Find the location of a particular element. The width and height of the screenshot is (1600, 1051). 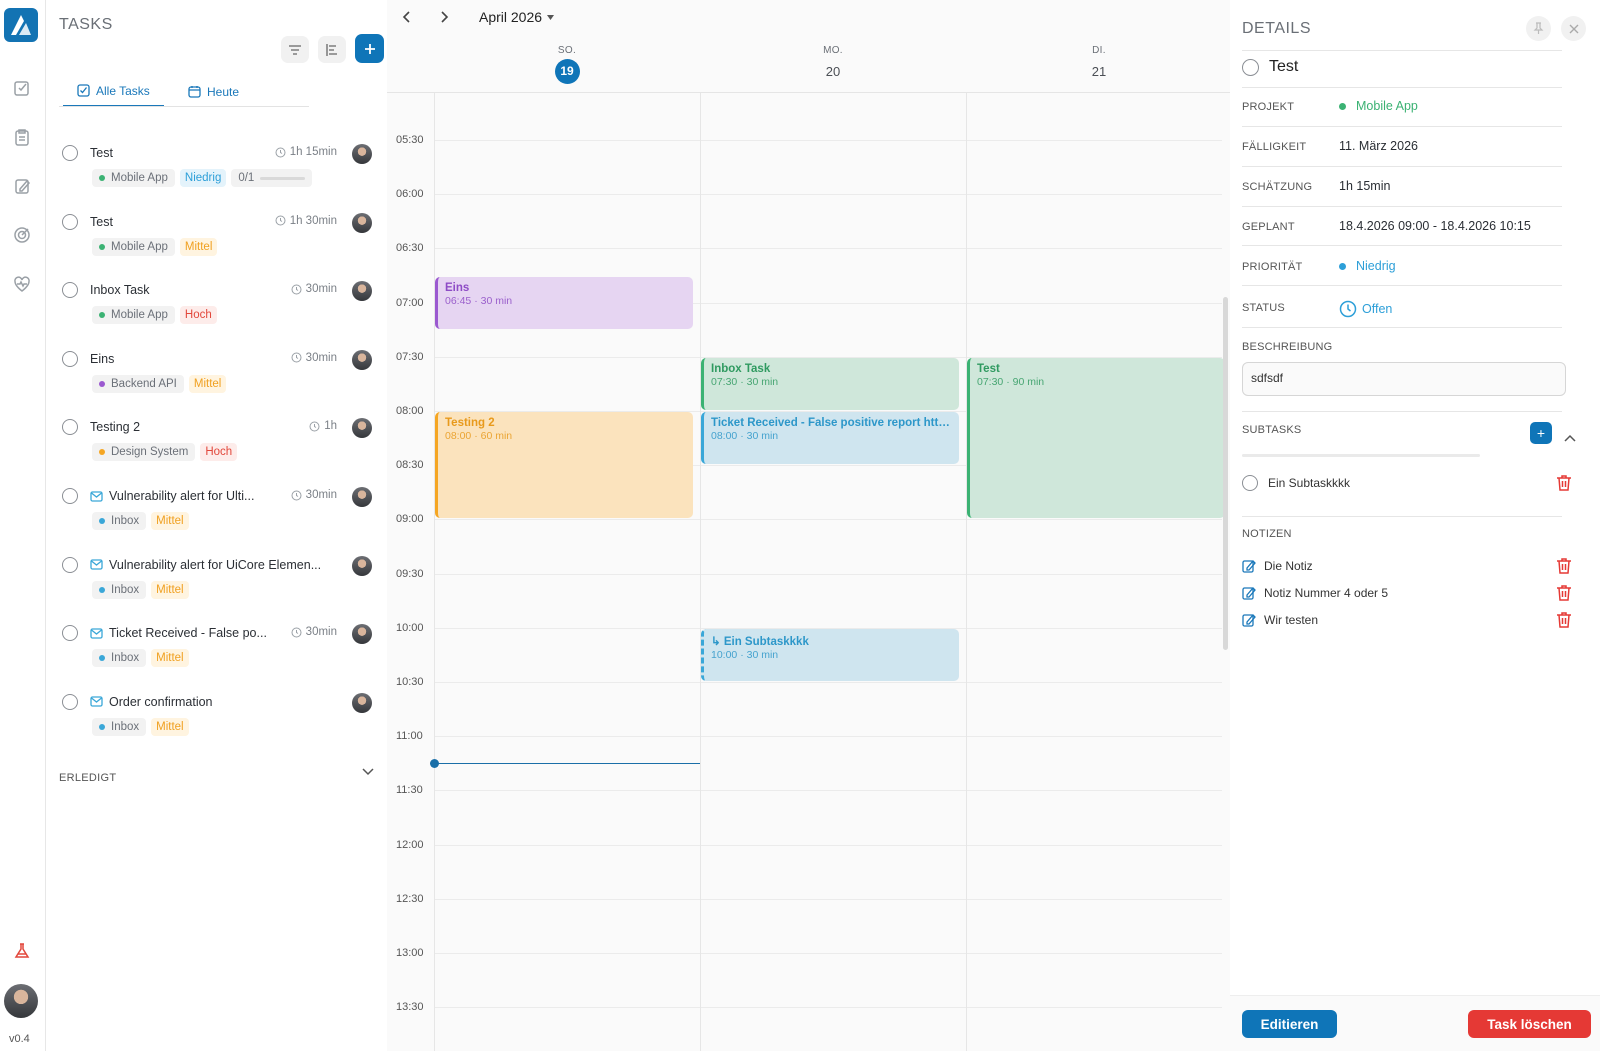

month-selector: April 2026 is located at coordinates (517, 17).